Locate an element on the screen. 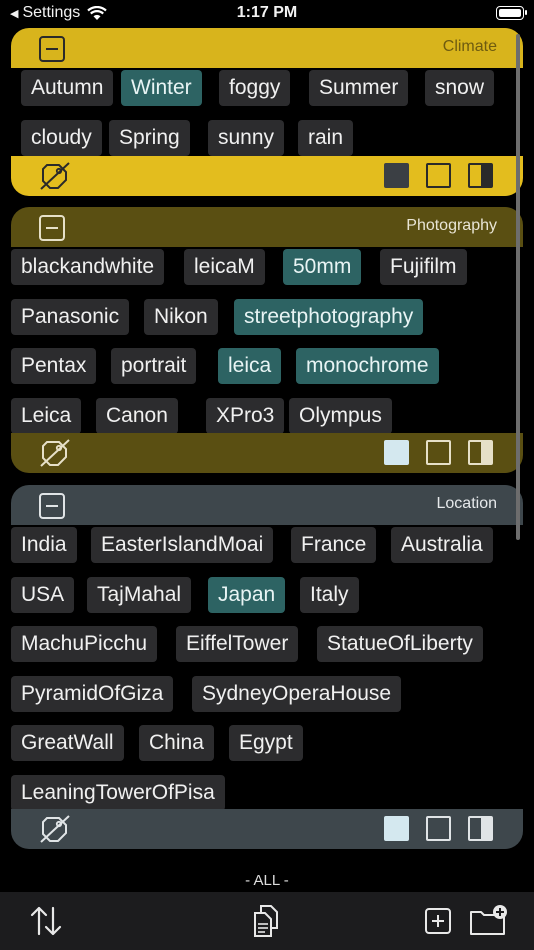 The height and width of the screenshot is (950, 534). tag-chip: Canon is located at coordinates (137, 415).